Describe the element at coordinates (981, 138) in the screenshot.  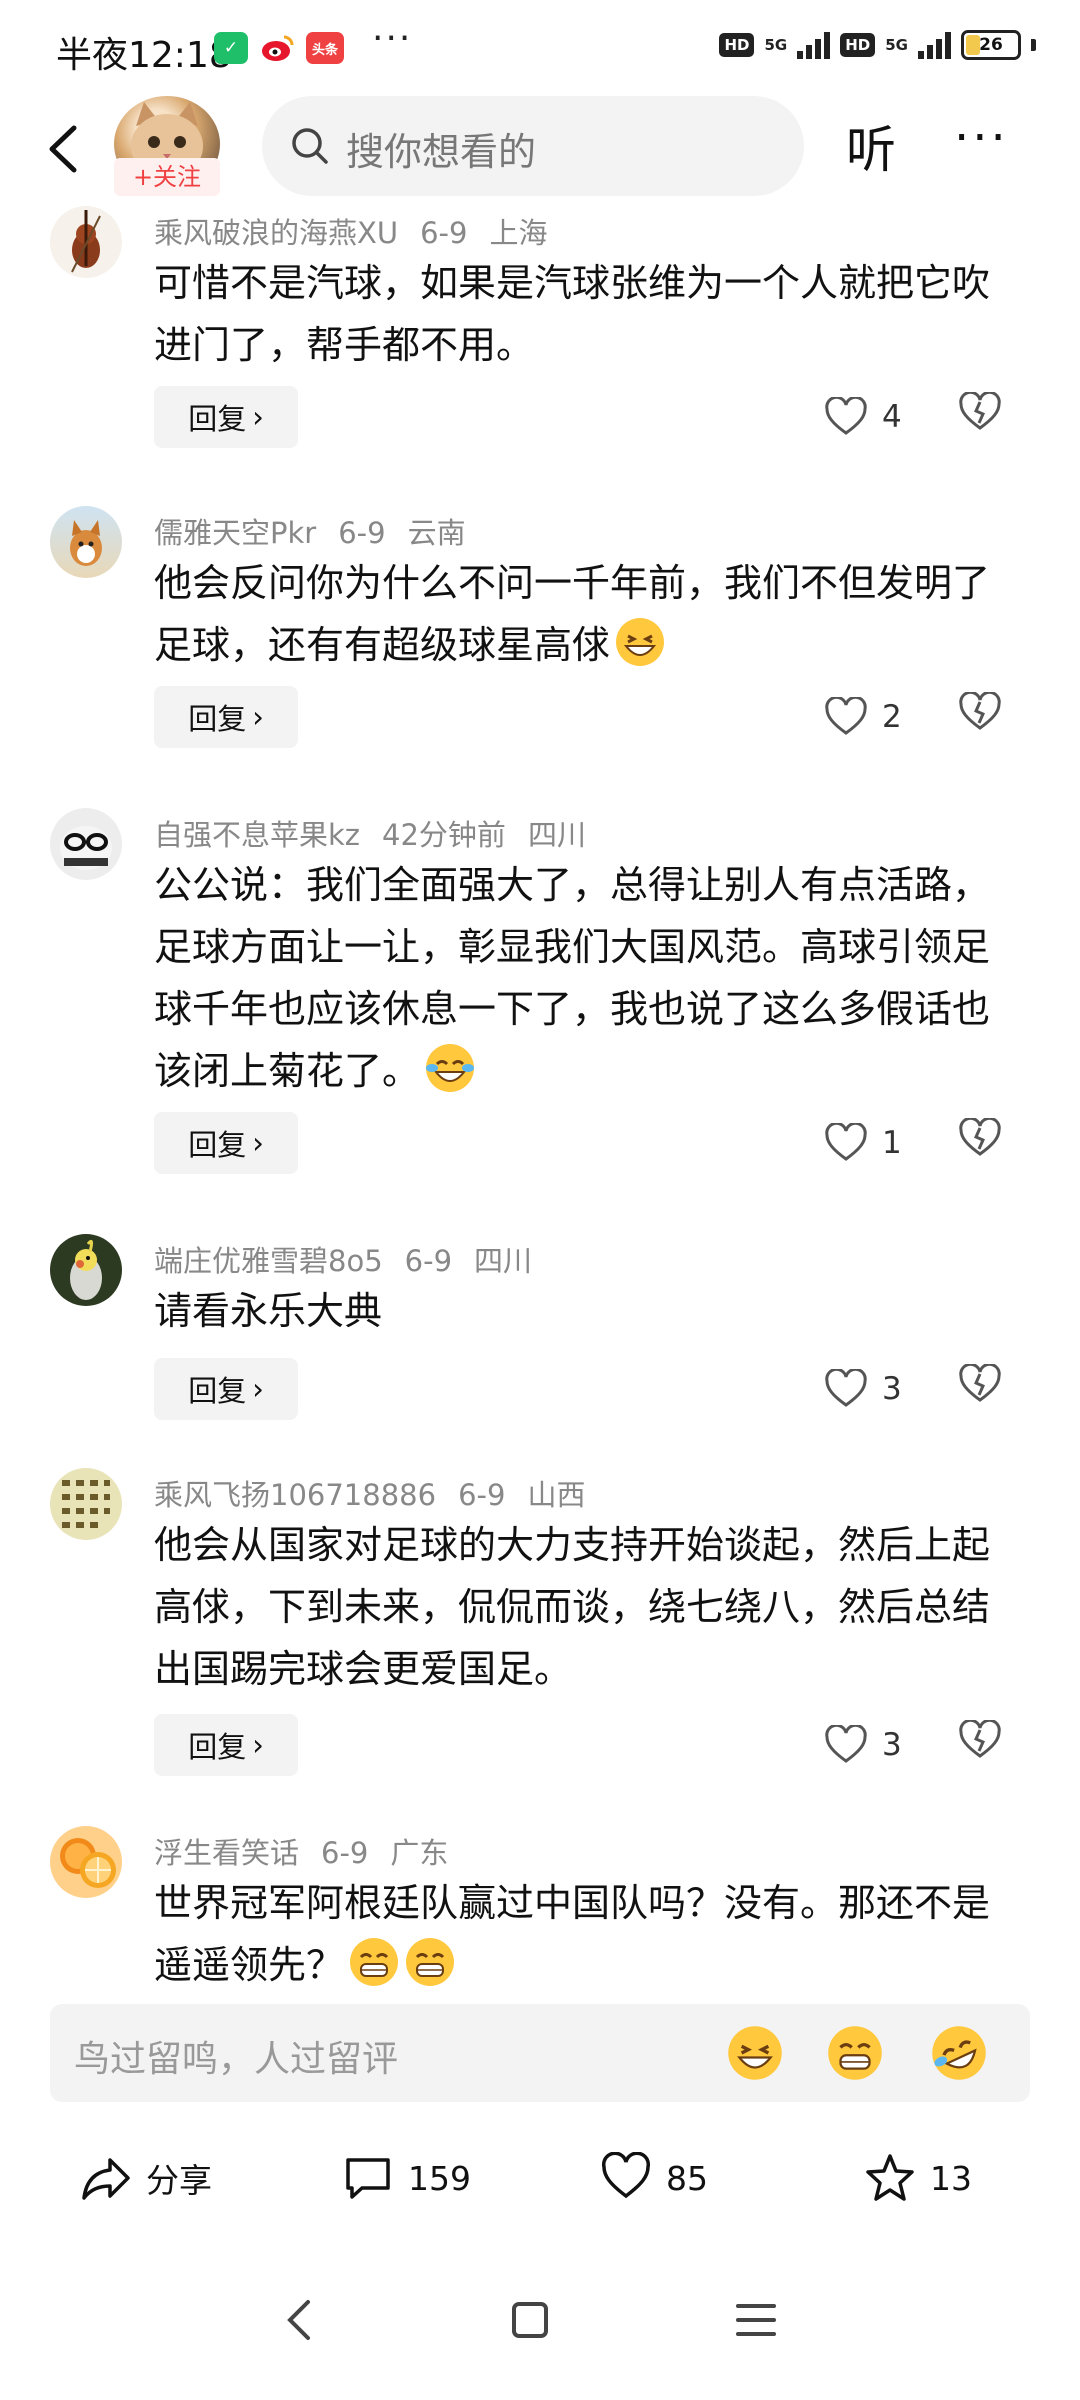
I see `more-button: ···` at that location.